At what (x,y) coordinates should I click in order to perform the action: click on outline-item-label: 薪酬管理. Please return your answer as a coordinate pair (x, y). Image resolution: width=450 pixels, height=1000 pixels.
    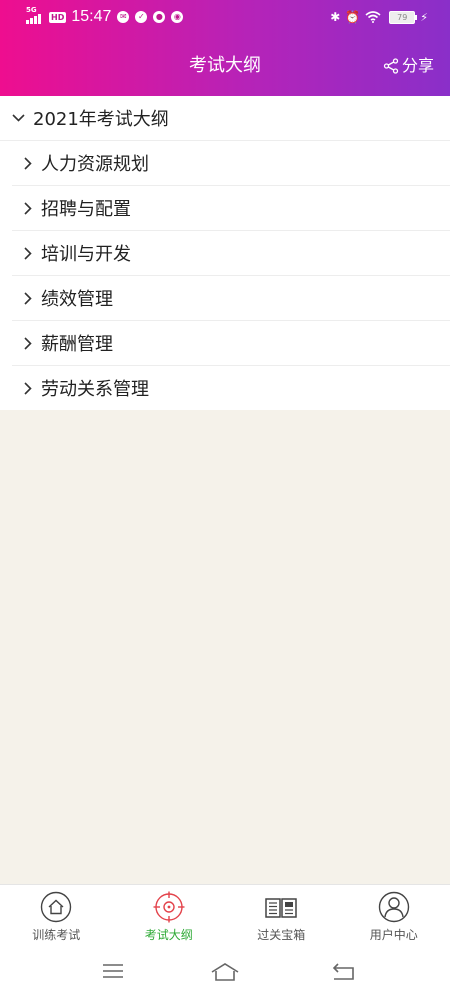
    Looking at the image, I should click on (77, 344).